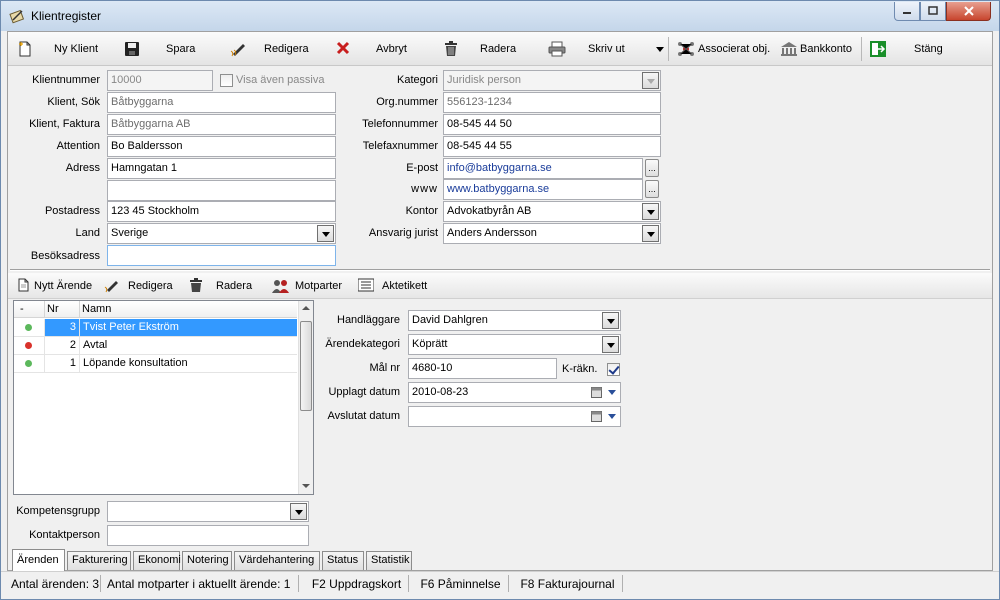  What do you see at coordinates (54, 583) in the screenshot?
I see `case-count-status: Antal ärenden: 3` at bounding box center [54, 583].